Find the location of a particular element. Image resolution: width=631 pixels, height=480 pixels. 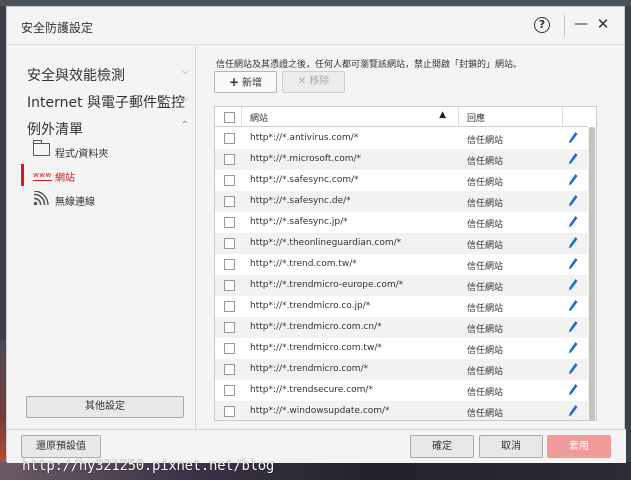

minimize-icon: — is located at coordinates (581, 24).